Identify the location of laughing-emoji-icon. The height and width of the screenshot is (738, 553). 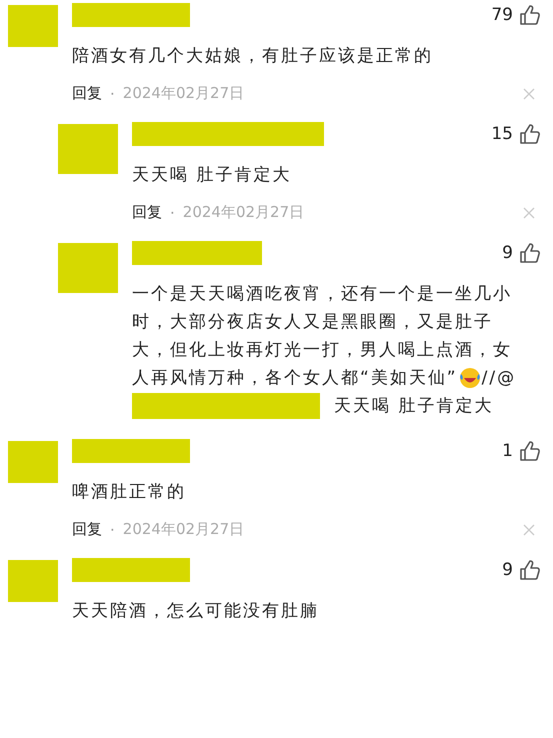
(469, 378).